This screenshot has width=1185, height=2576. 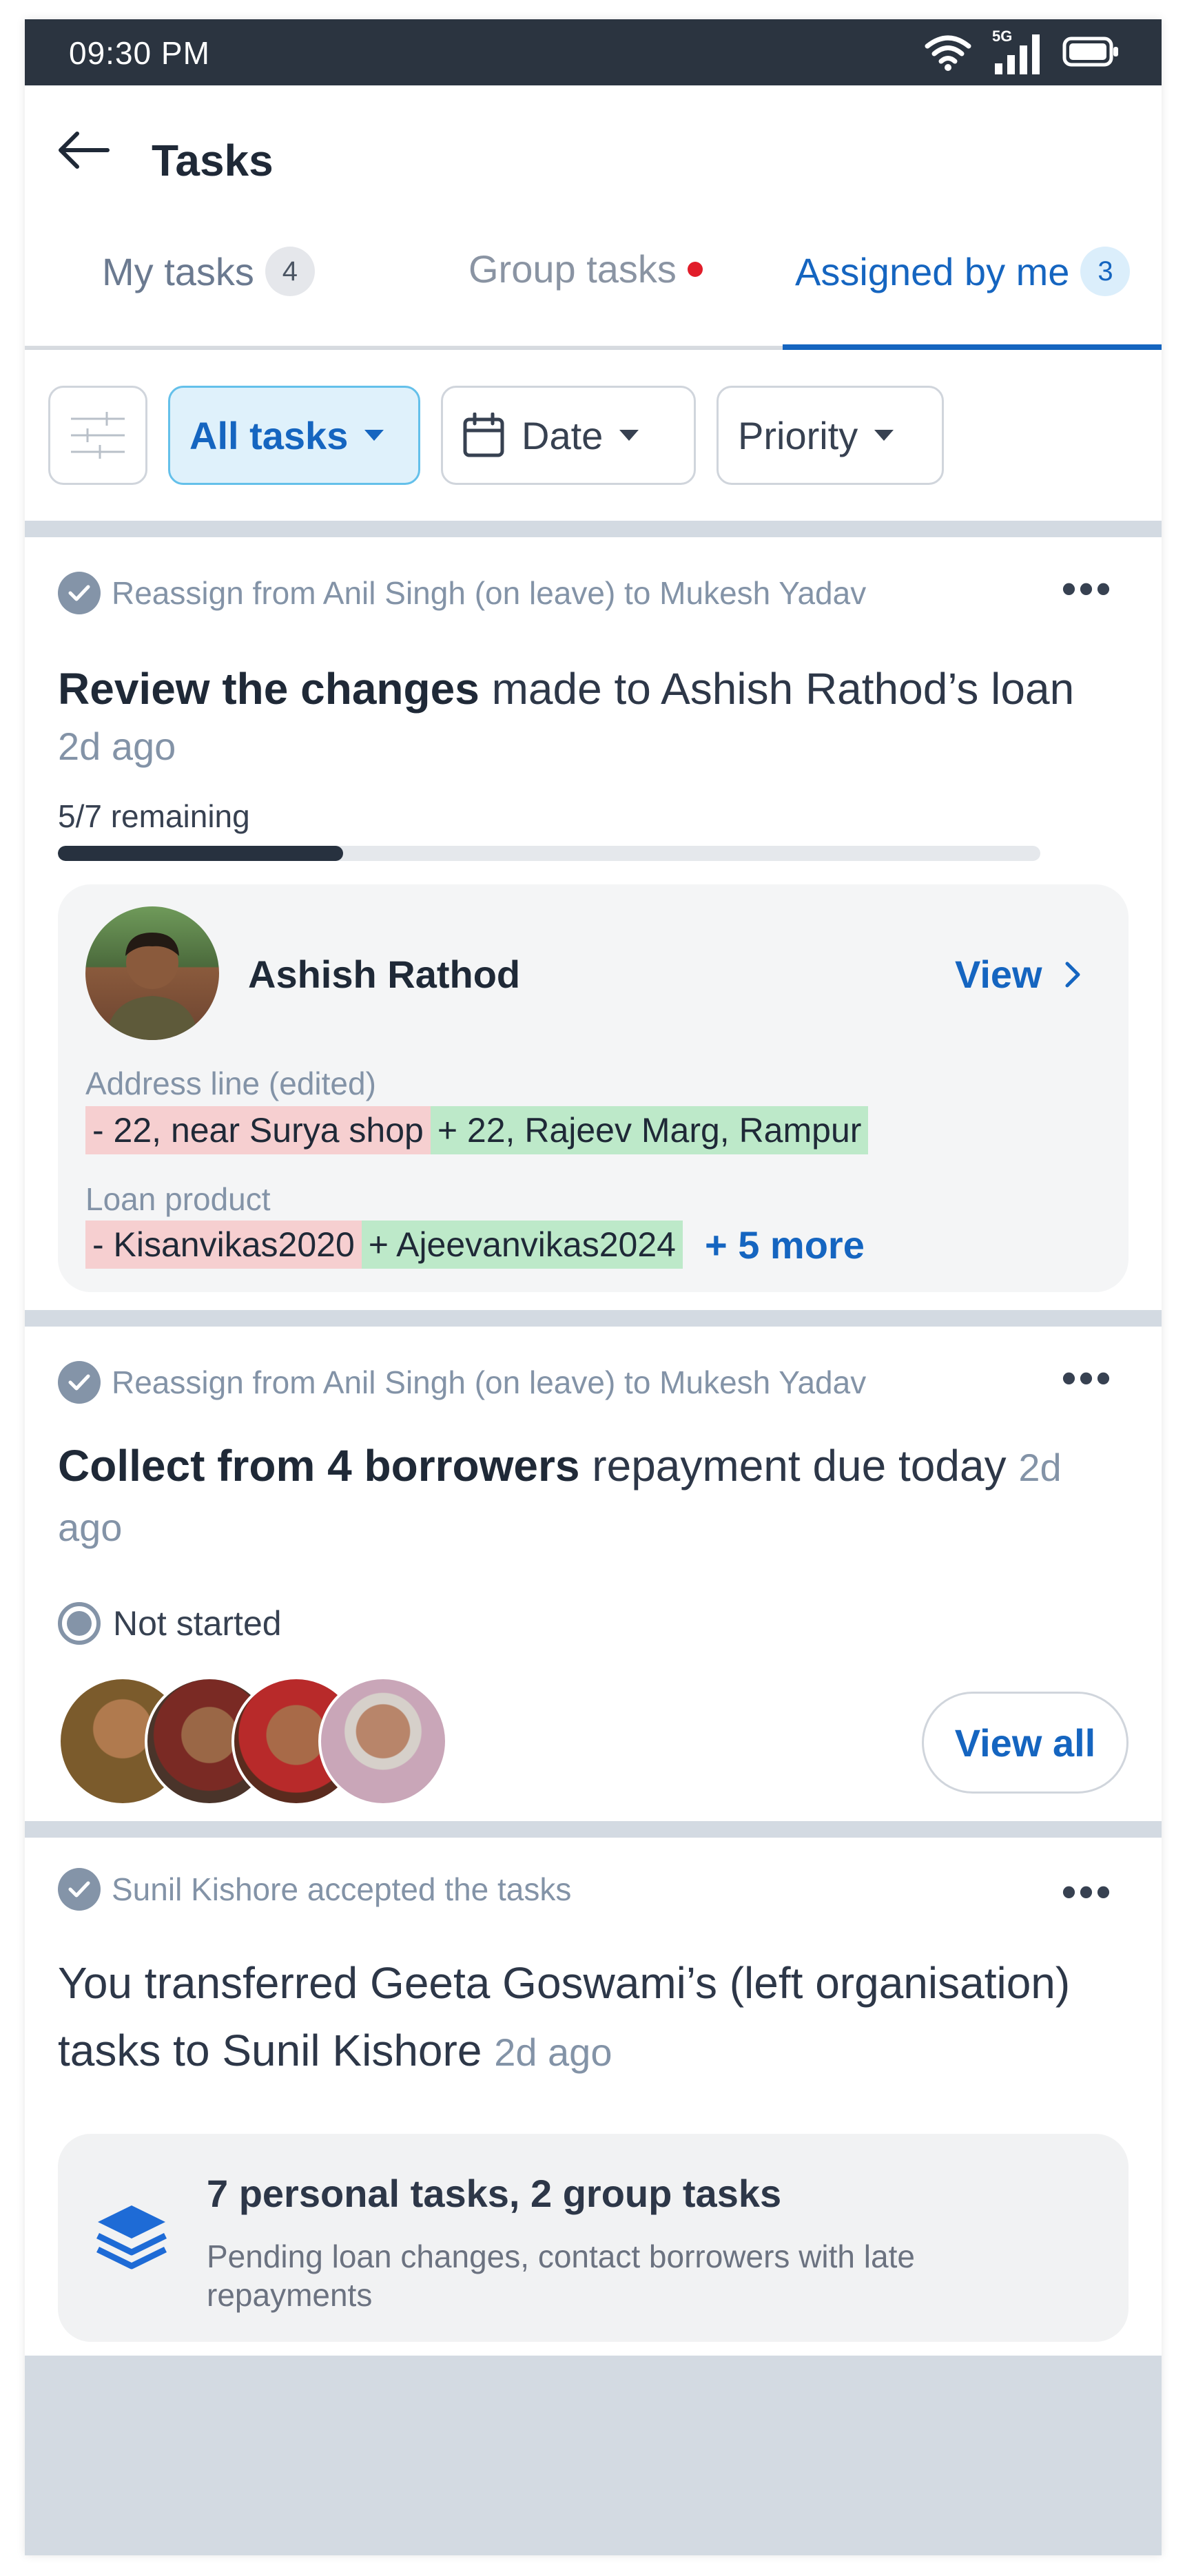 I want to click on title-rest: repayment due today, so click(x=799, y=1465).